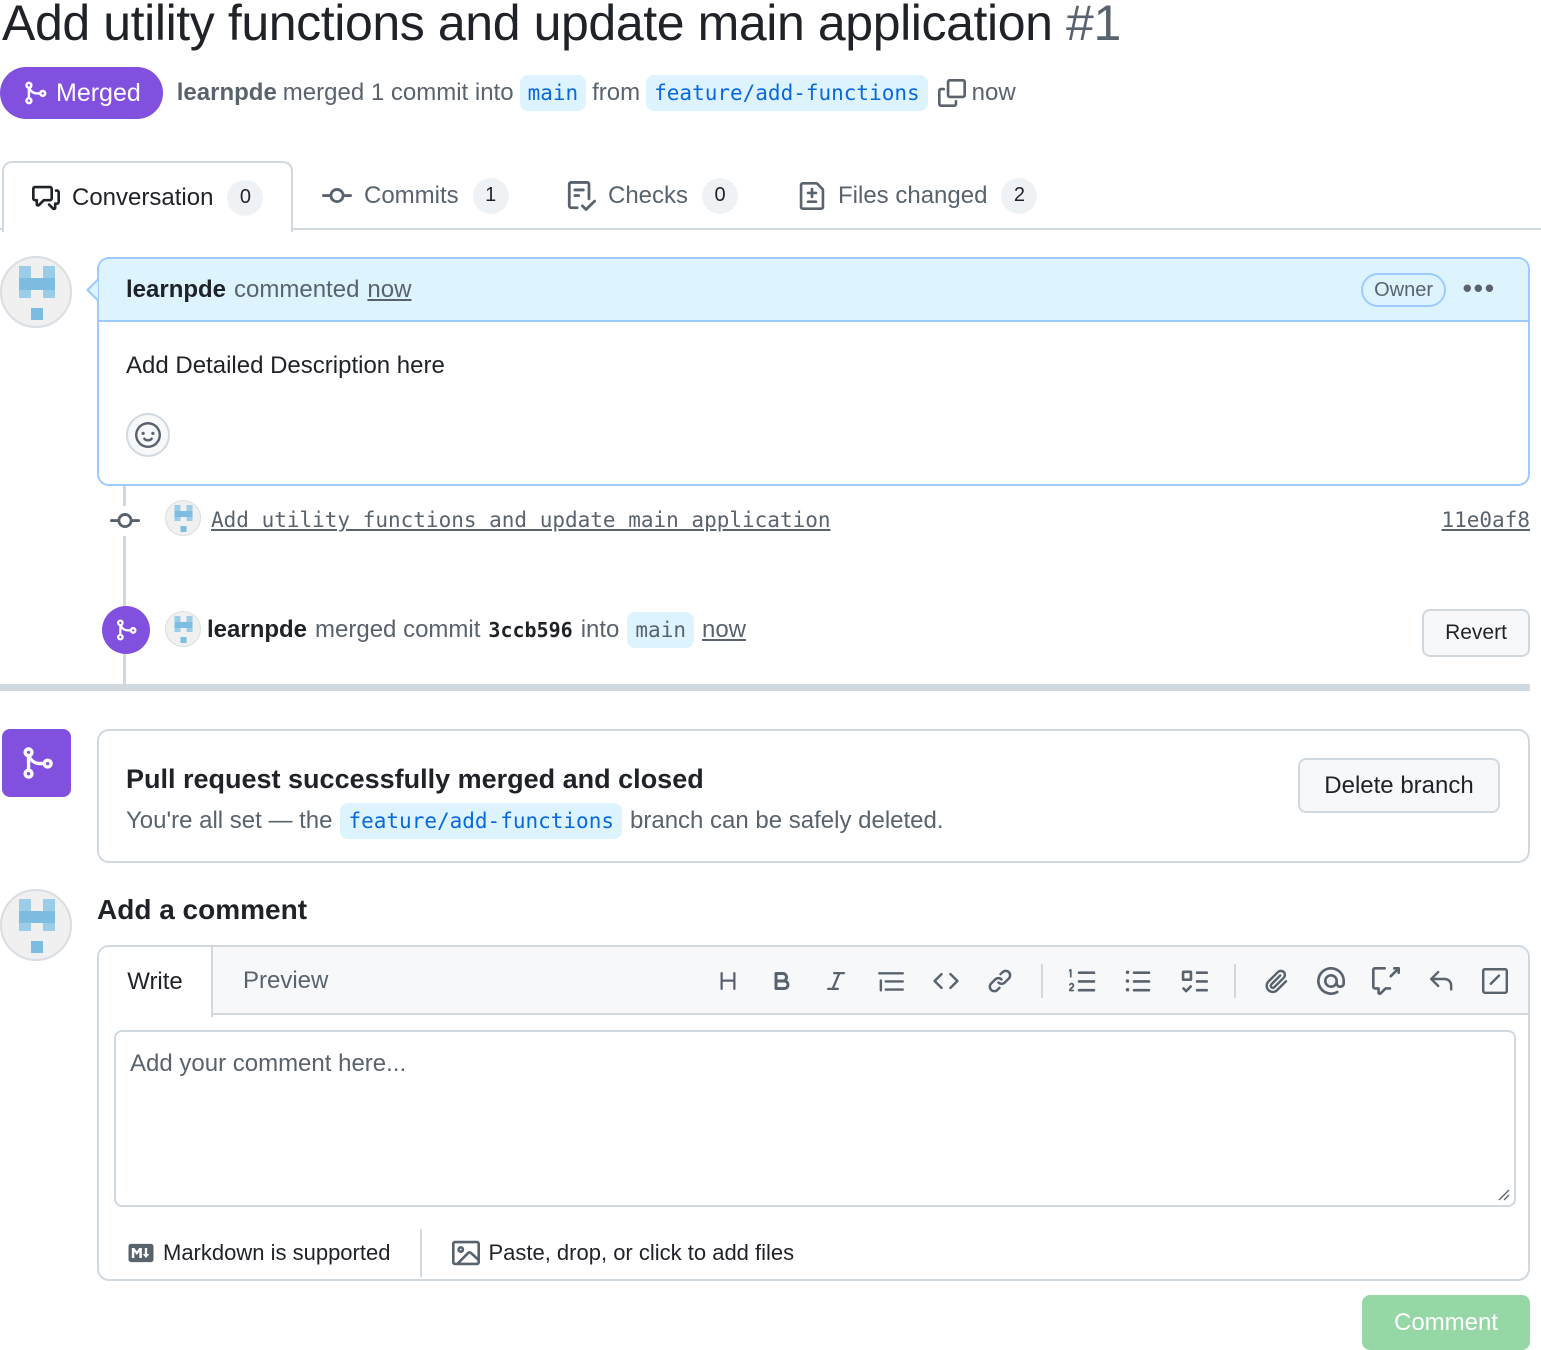  Describe the element at coordinates (398, 629) in the screenshot. I see `merge-text-1: merged commit` at that location.